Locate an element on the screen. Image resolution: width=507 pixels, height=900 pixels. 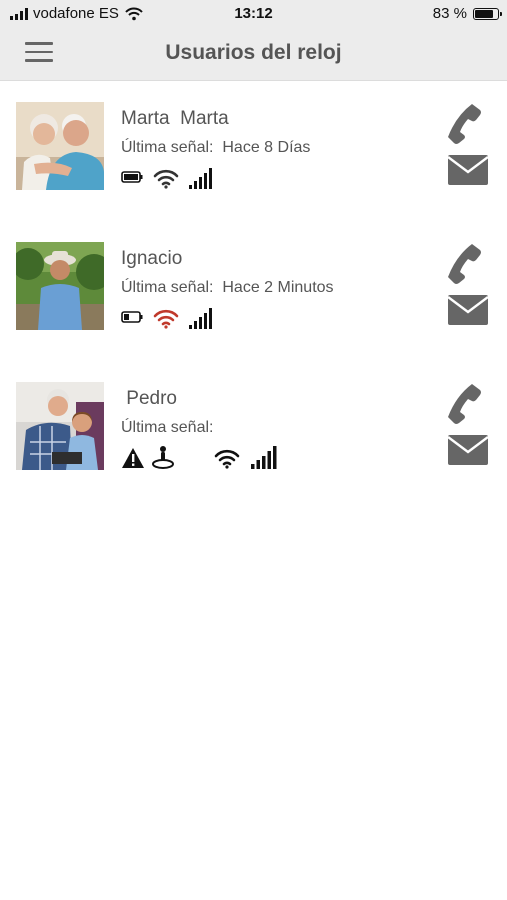
last-signal: Última señal: Hace 2 Minutos is located at coordinates (227, 288).